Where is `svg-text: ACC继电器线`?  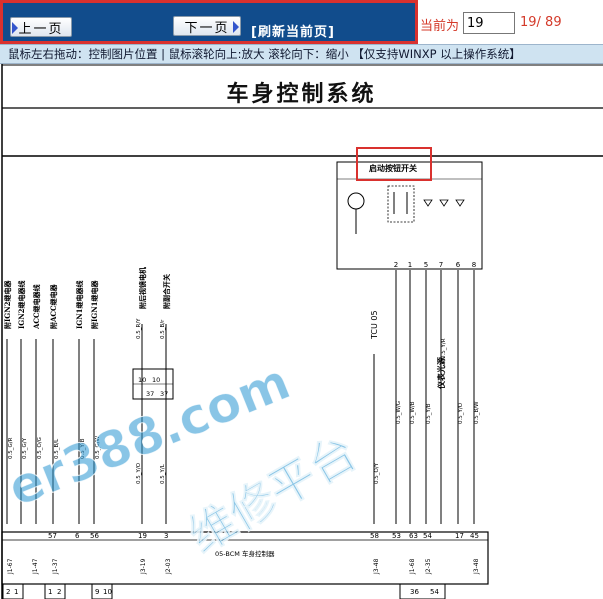 svg-text: ACC继电器线 is located at coordinates (36, 307).